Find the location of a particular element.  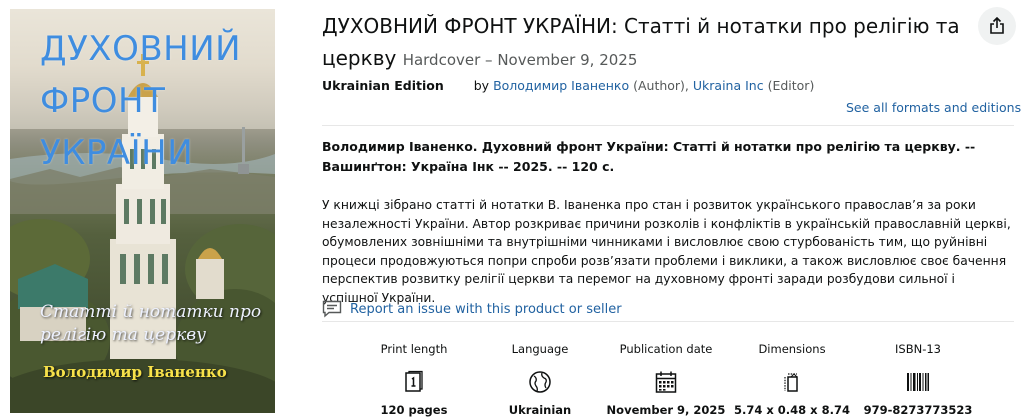

detail-label: Language is located at coordinates (540, 349).